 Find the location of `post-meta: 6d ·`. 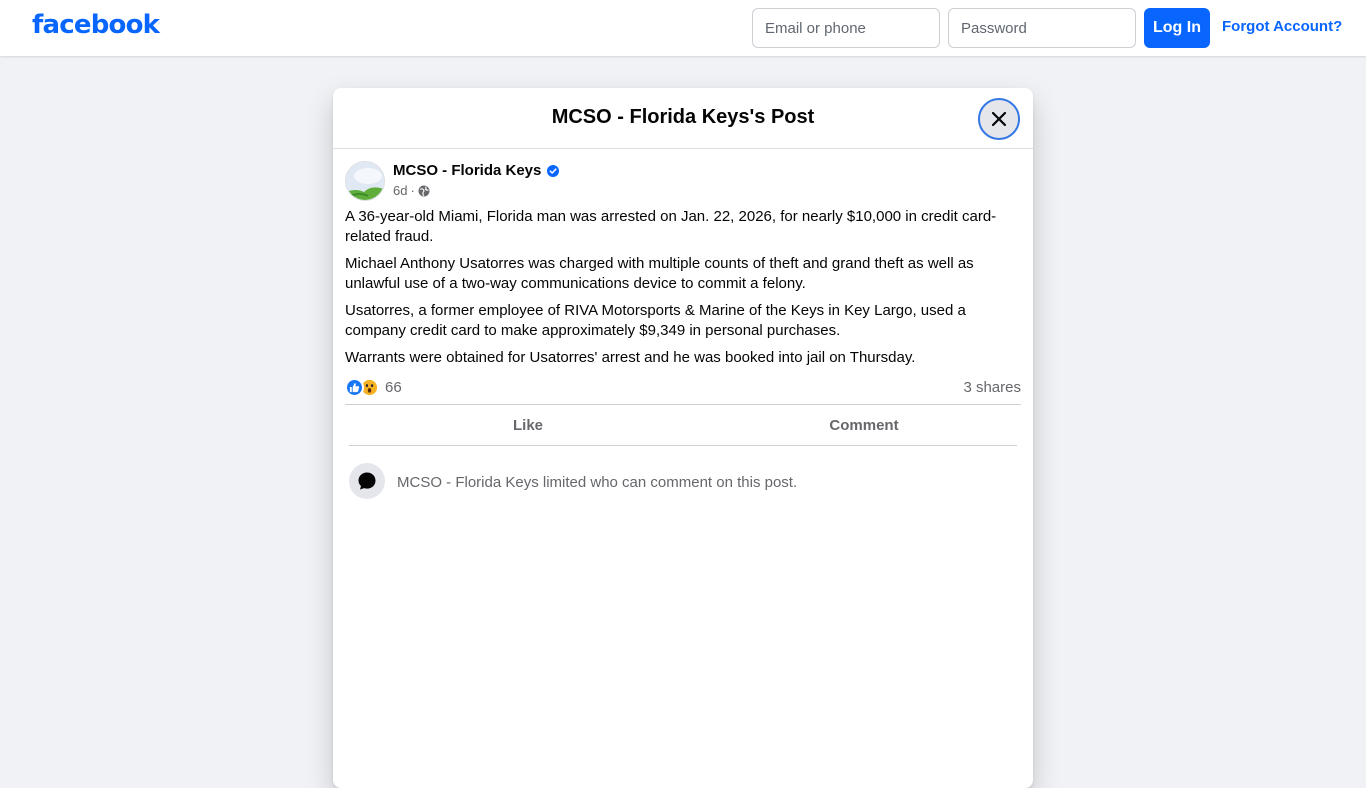

post-meta: 6d · is located at coordinates (411, 190).